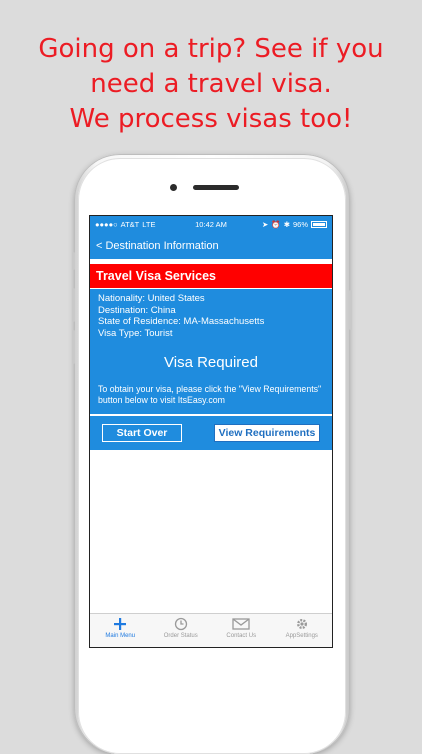 This screenshot has width=422, height=754. Describe the element at coordinates (241, 624) in the screenshot. I see `mail-icon` at that location.